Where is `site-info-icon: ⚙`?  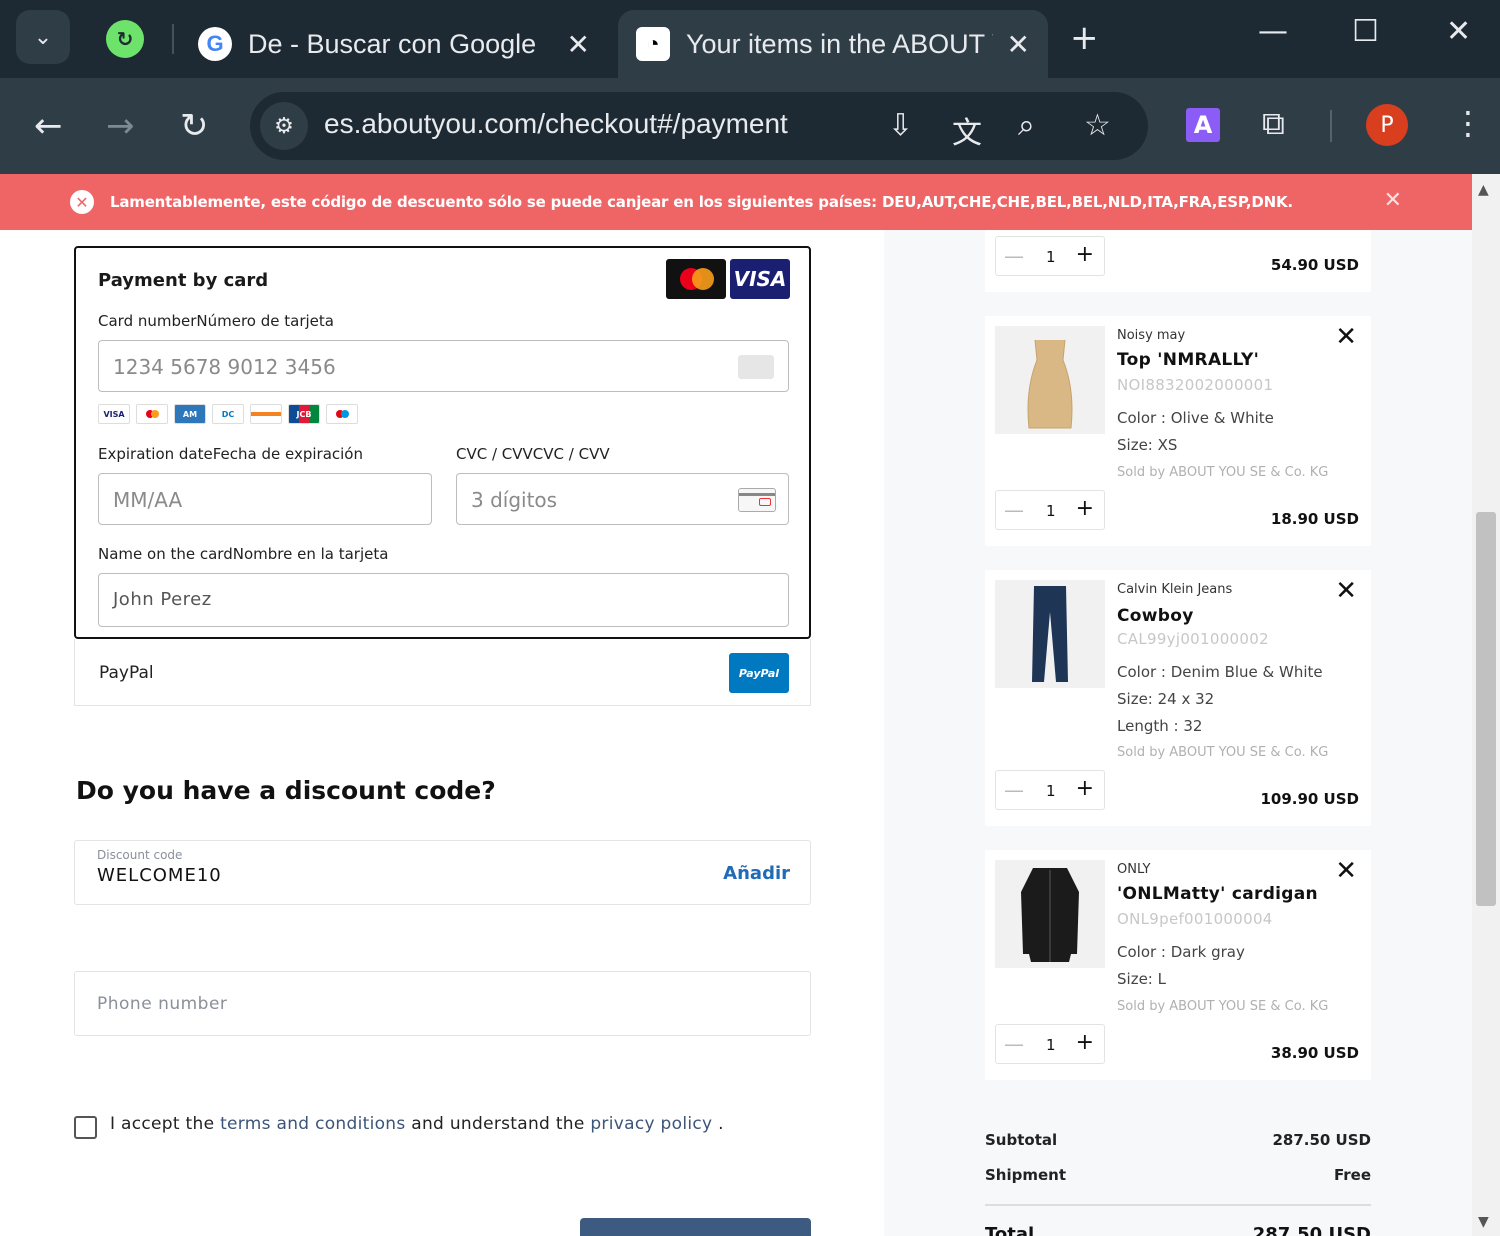
site-info-icon: ⚙ is located at coordinates (284, 126).